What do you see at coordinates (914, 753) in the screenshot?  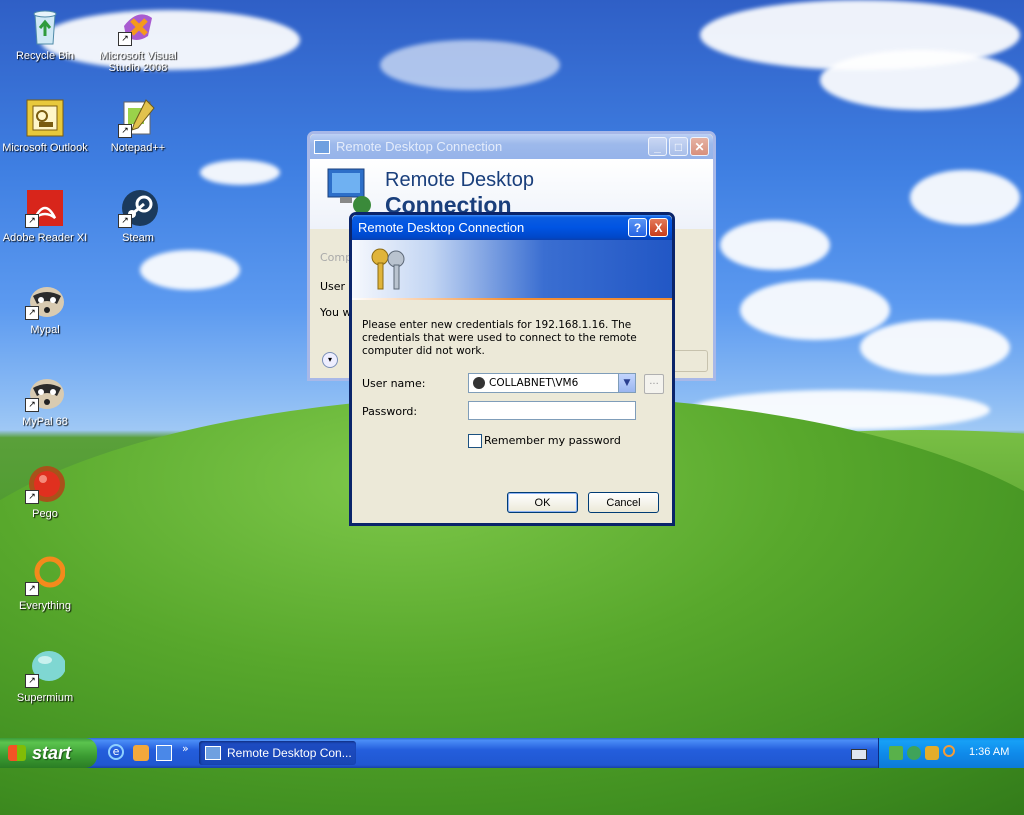 I see `security-icon` at bounding box center [914, 753].